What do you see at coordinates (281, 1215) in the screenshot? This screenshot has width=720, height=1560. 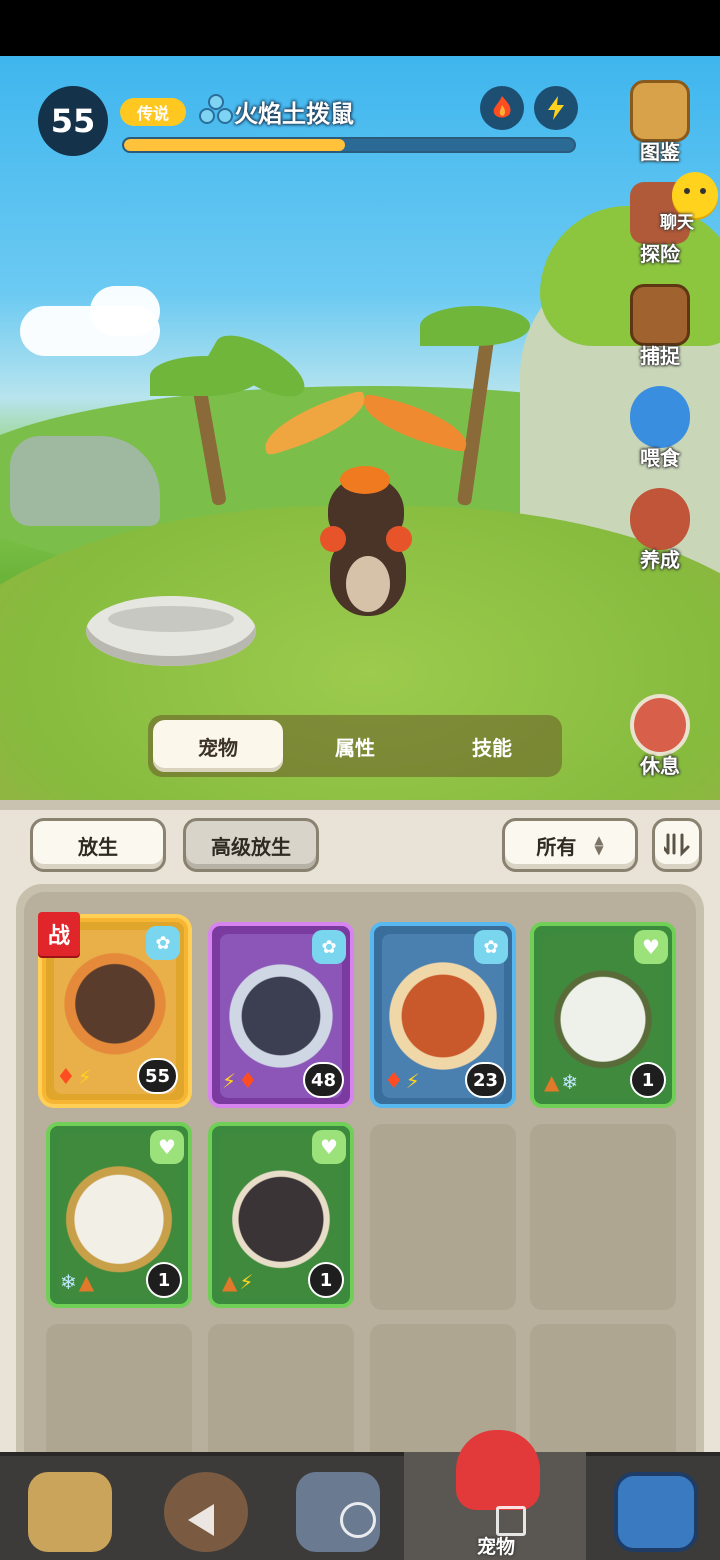 I see `pet-card: ♥ ▲ ⚡ 1` at bounding box center [281, 1215].